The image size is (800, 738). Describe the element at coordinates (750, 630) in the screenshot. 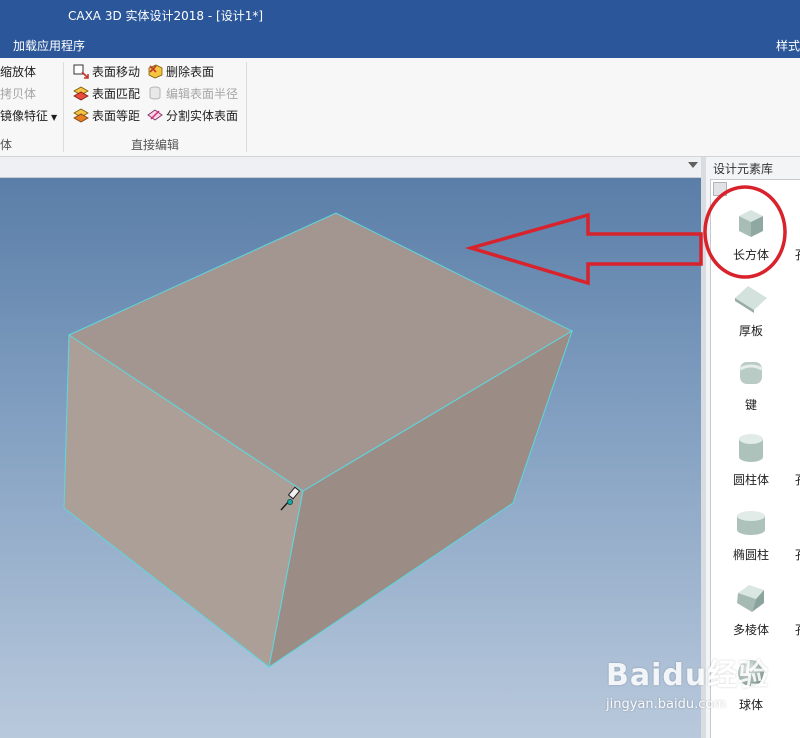

I see `library-item-label: 多棱体` at that location.